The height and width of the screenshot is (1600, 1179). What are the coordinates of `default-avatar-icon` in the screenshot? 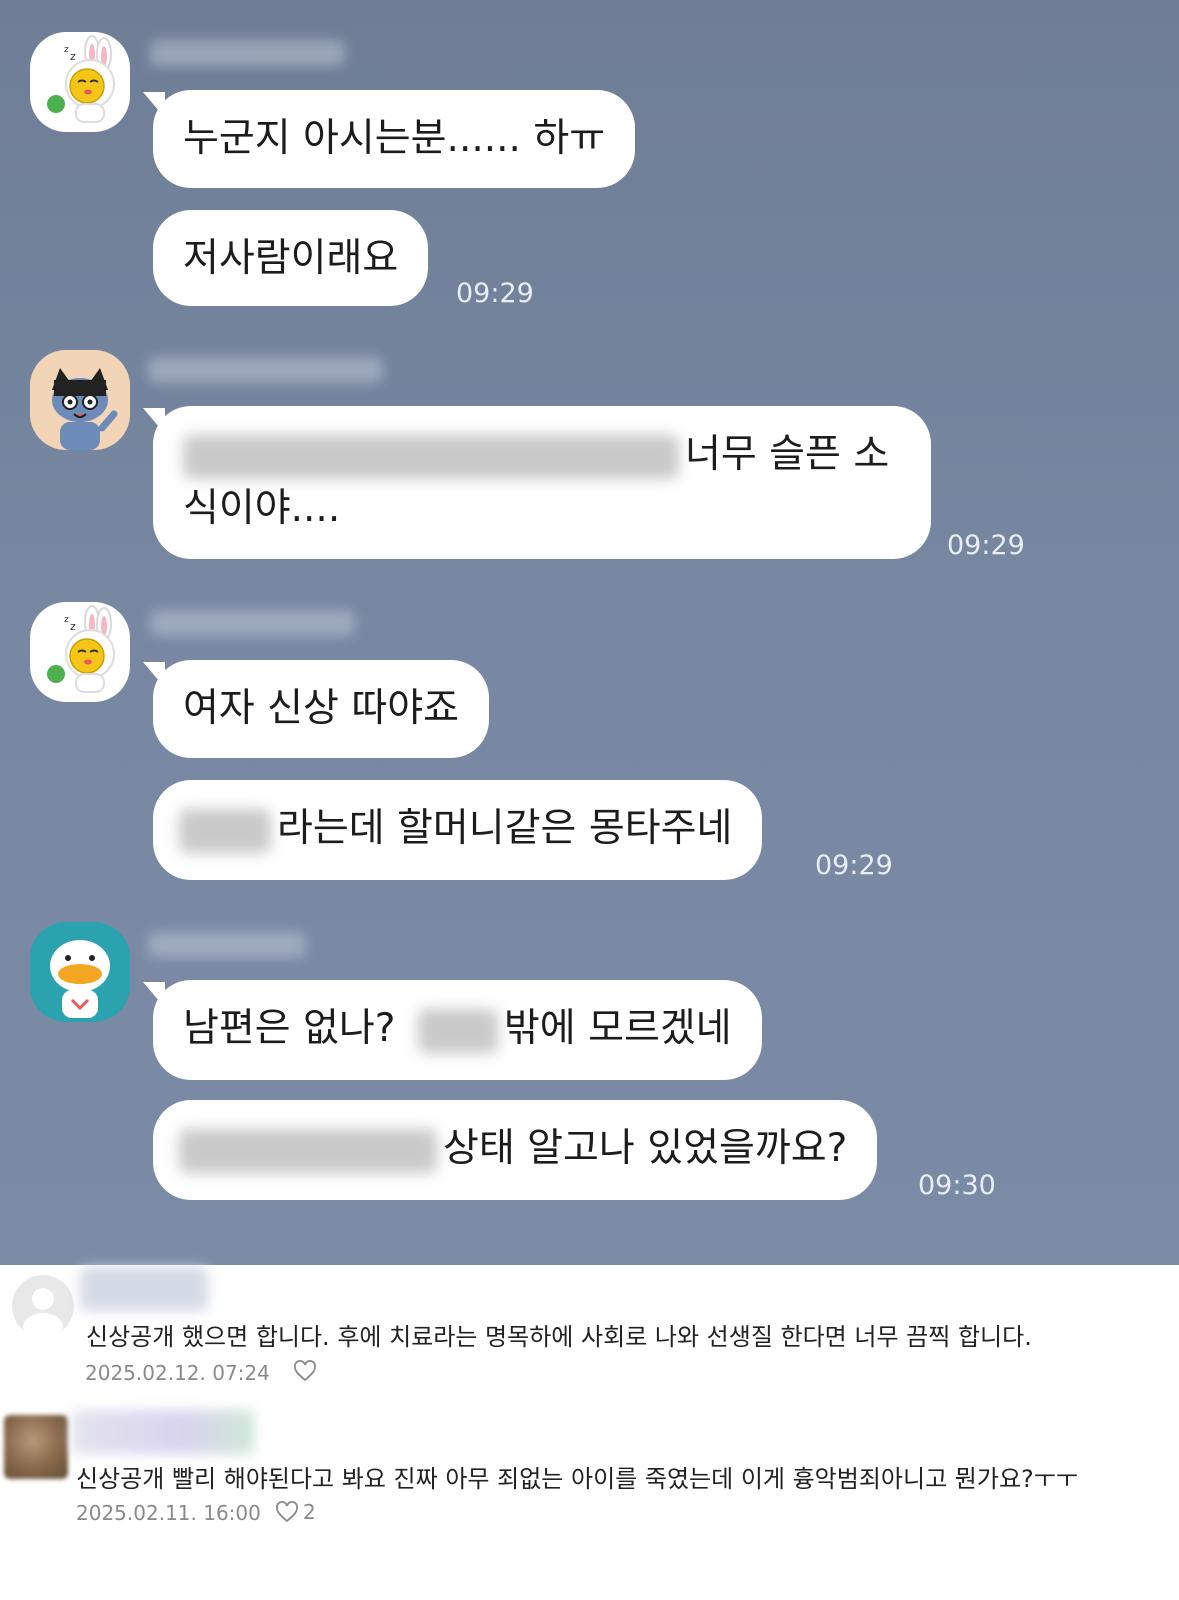 It's located at (43, 1306).